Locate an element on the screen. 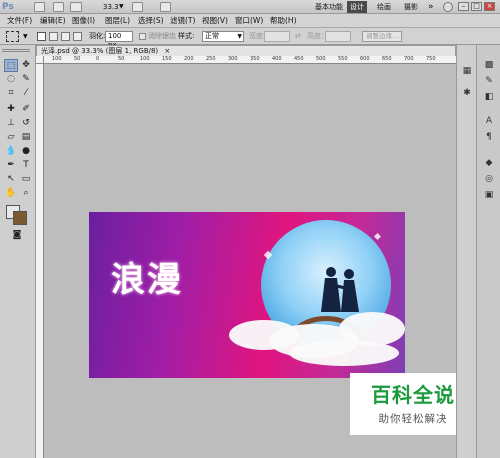  menu-layer: 图层(L) is located at coordinates (117, 21).